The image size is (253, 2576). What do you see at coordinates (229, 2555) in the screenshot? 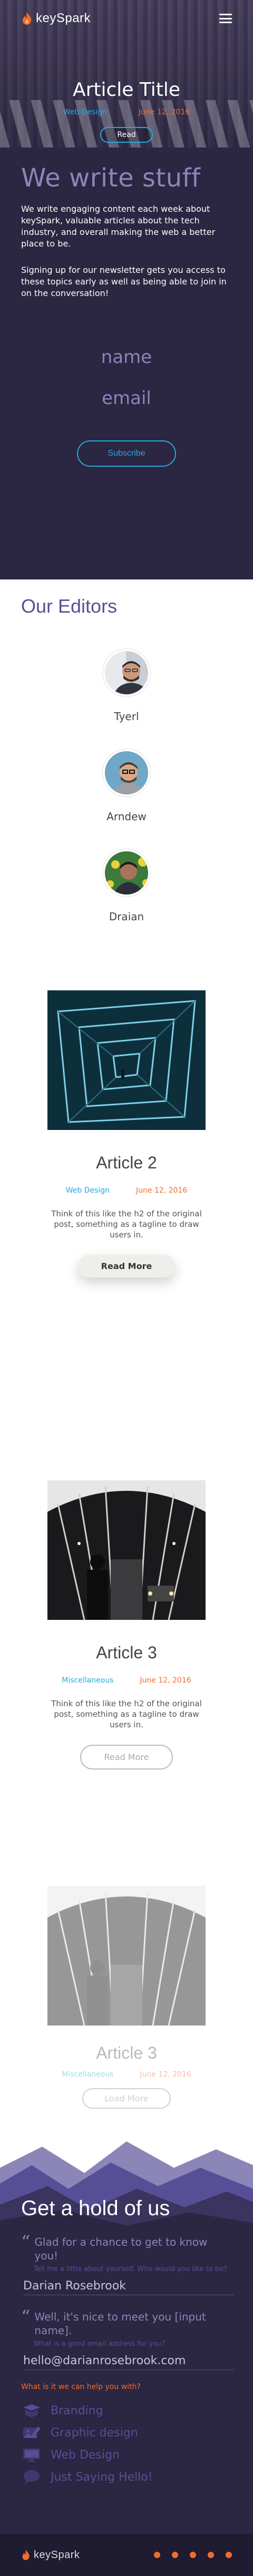
I see `linkedin-icon` at bounding box center [229, 2555].